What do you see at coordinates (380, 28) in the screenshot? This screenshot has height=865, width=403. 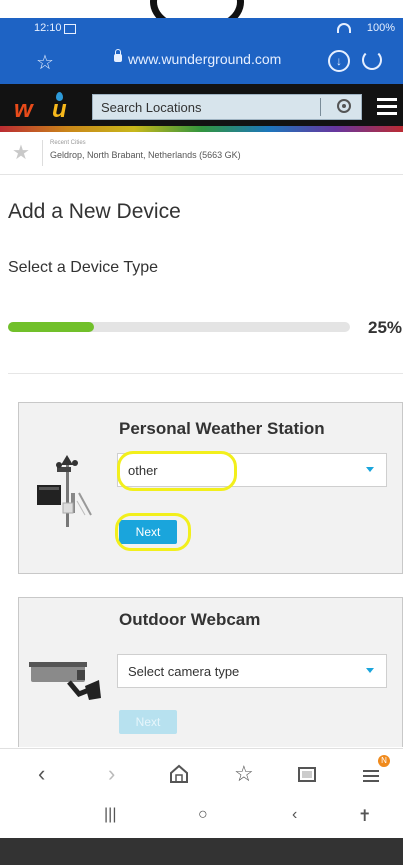 I see `battery-text: 100%` at bounding box center [380, 28].